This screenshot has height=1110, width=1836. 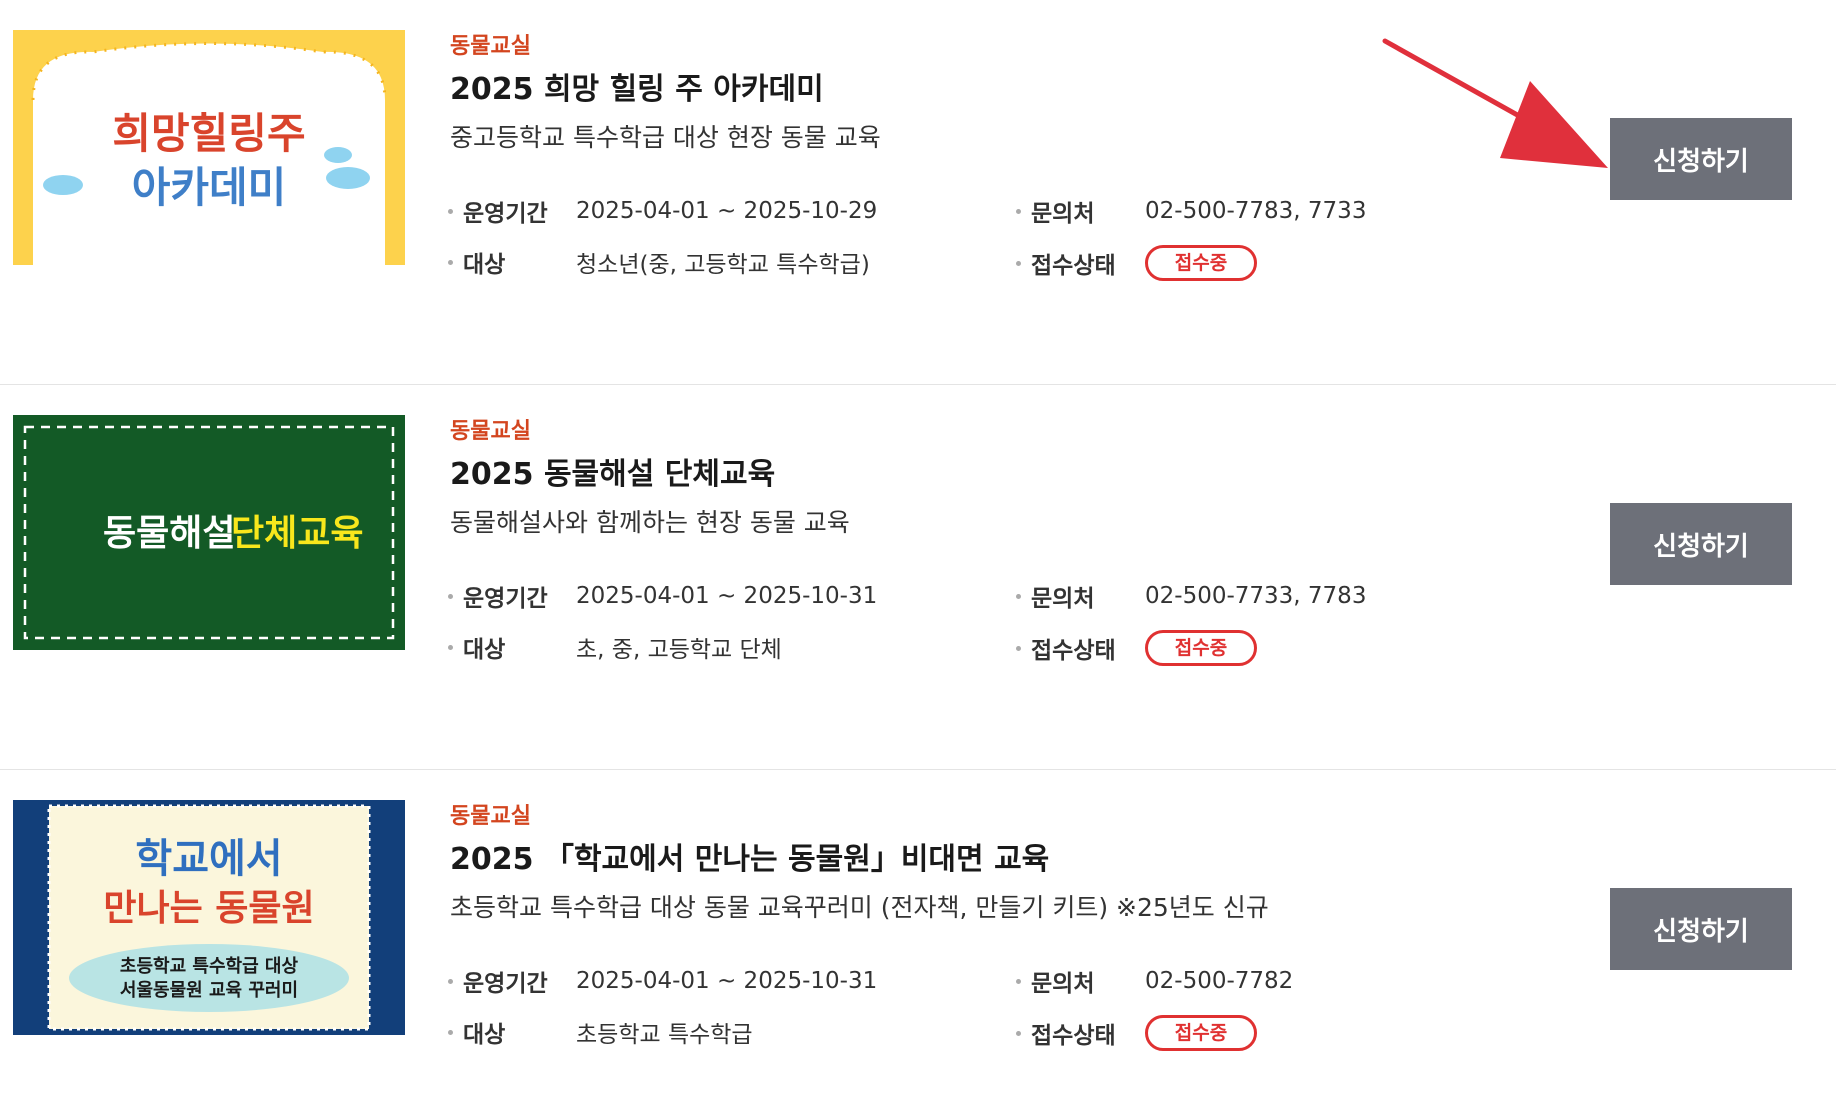 I want to click on thumb-text: 학교에서, so click(x=208, y=859).